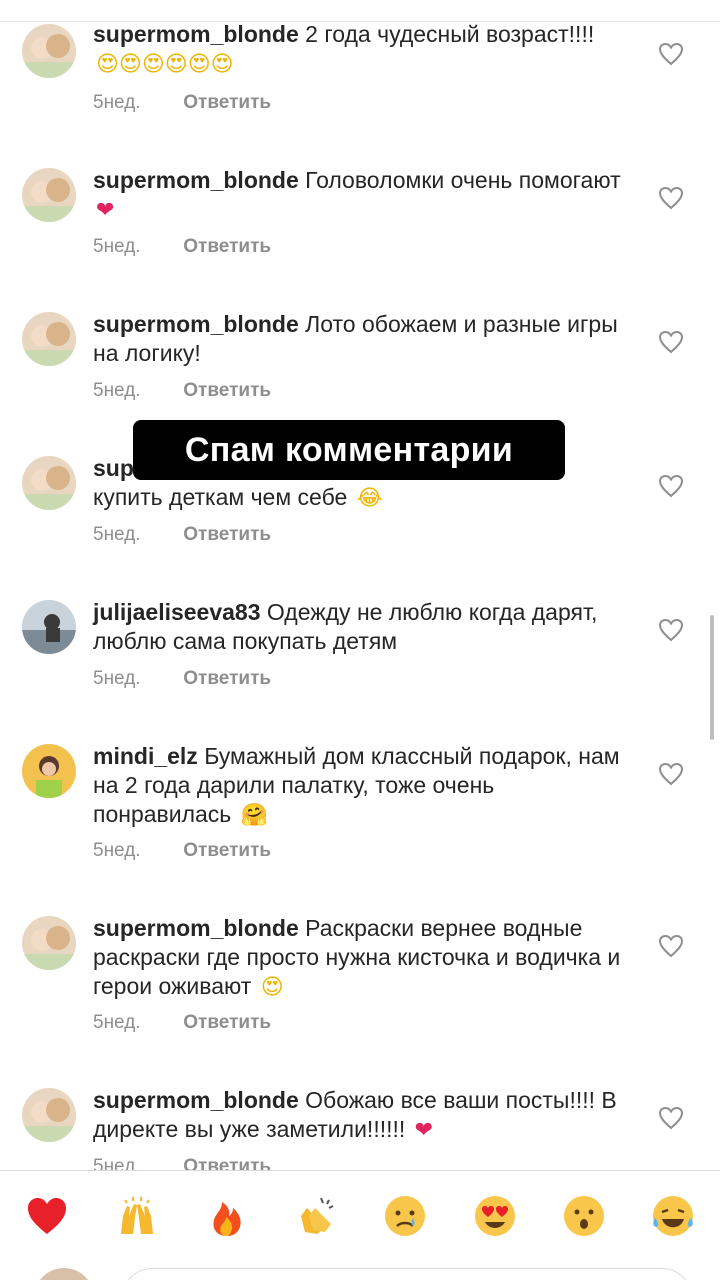  I want to click on reaction-heart-eyes, so click(495, 1216).